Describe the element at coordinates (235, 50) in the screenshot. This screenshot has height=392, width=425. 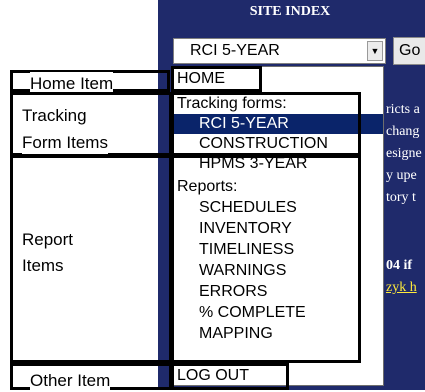
I see `select-current-value: RCI 5-YEAR` at that location.